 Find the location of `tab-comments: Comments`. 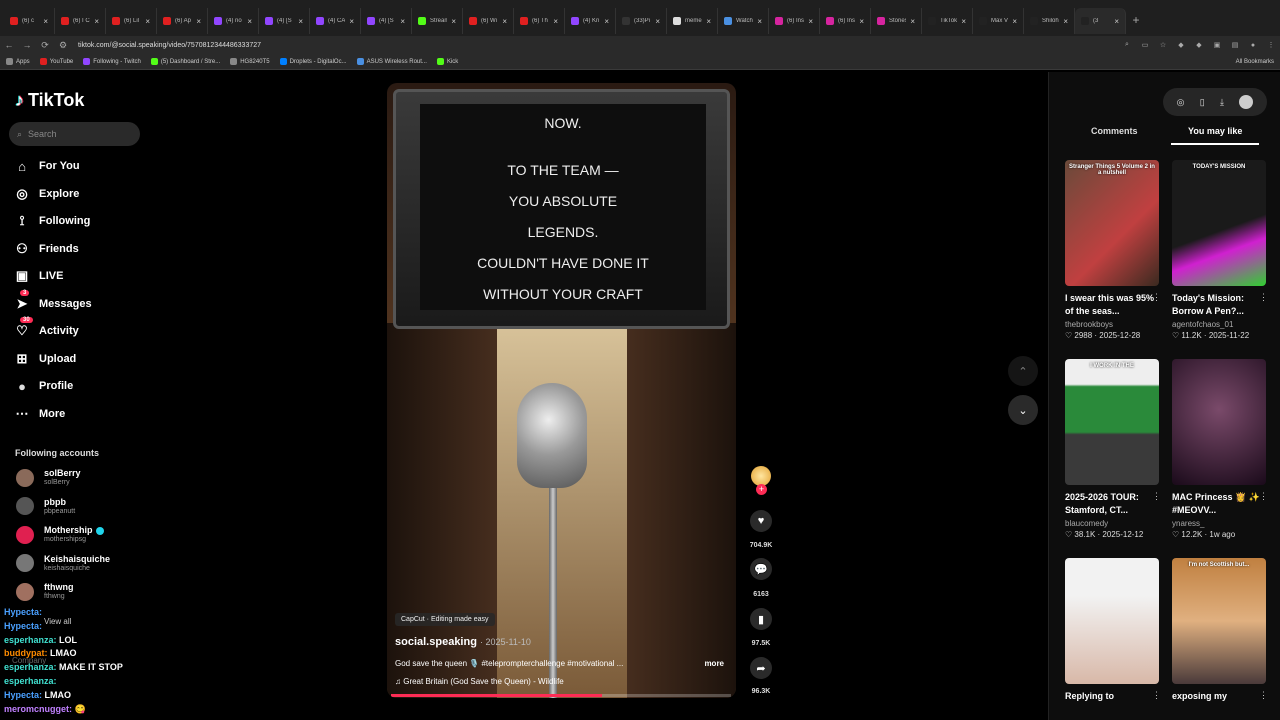

tab-comments: Comments is located at coordinates (1114, 131).